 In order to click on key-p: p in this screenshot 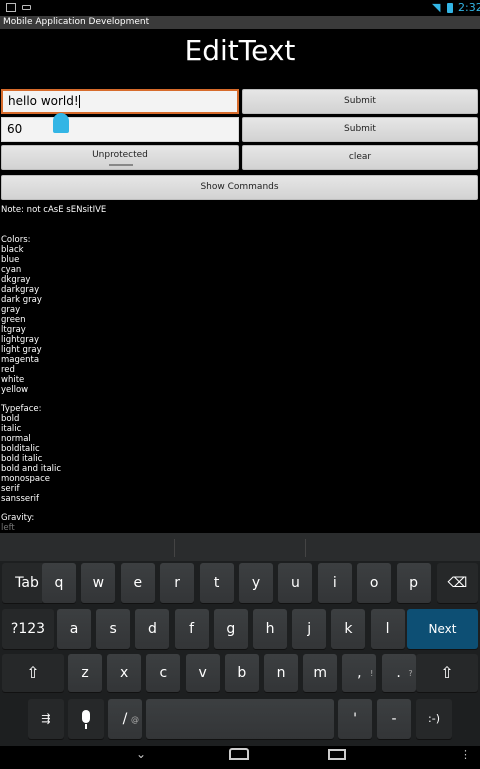, I will do `click(413, 583)`.